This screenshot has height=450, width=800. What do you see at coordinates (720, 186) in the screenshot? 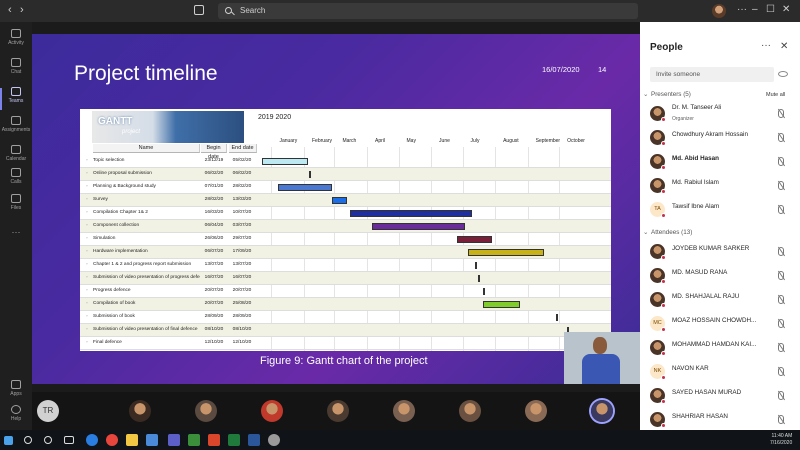
I see `participant-row: Md. Rabiul Islam` at bounding box center [720, 186].